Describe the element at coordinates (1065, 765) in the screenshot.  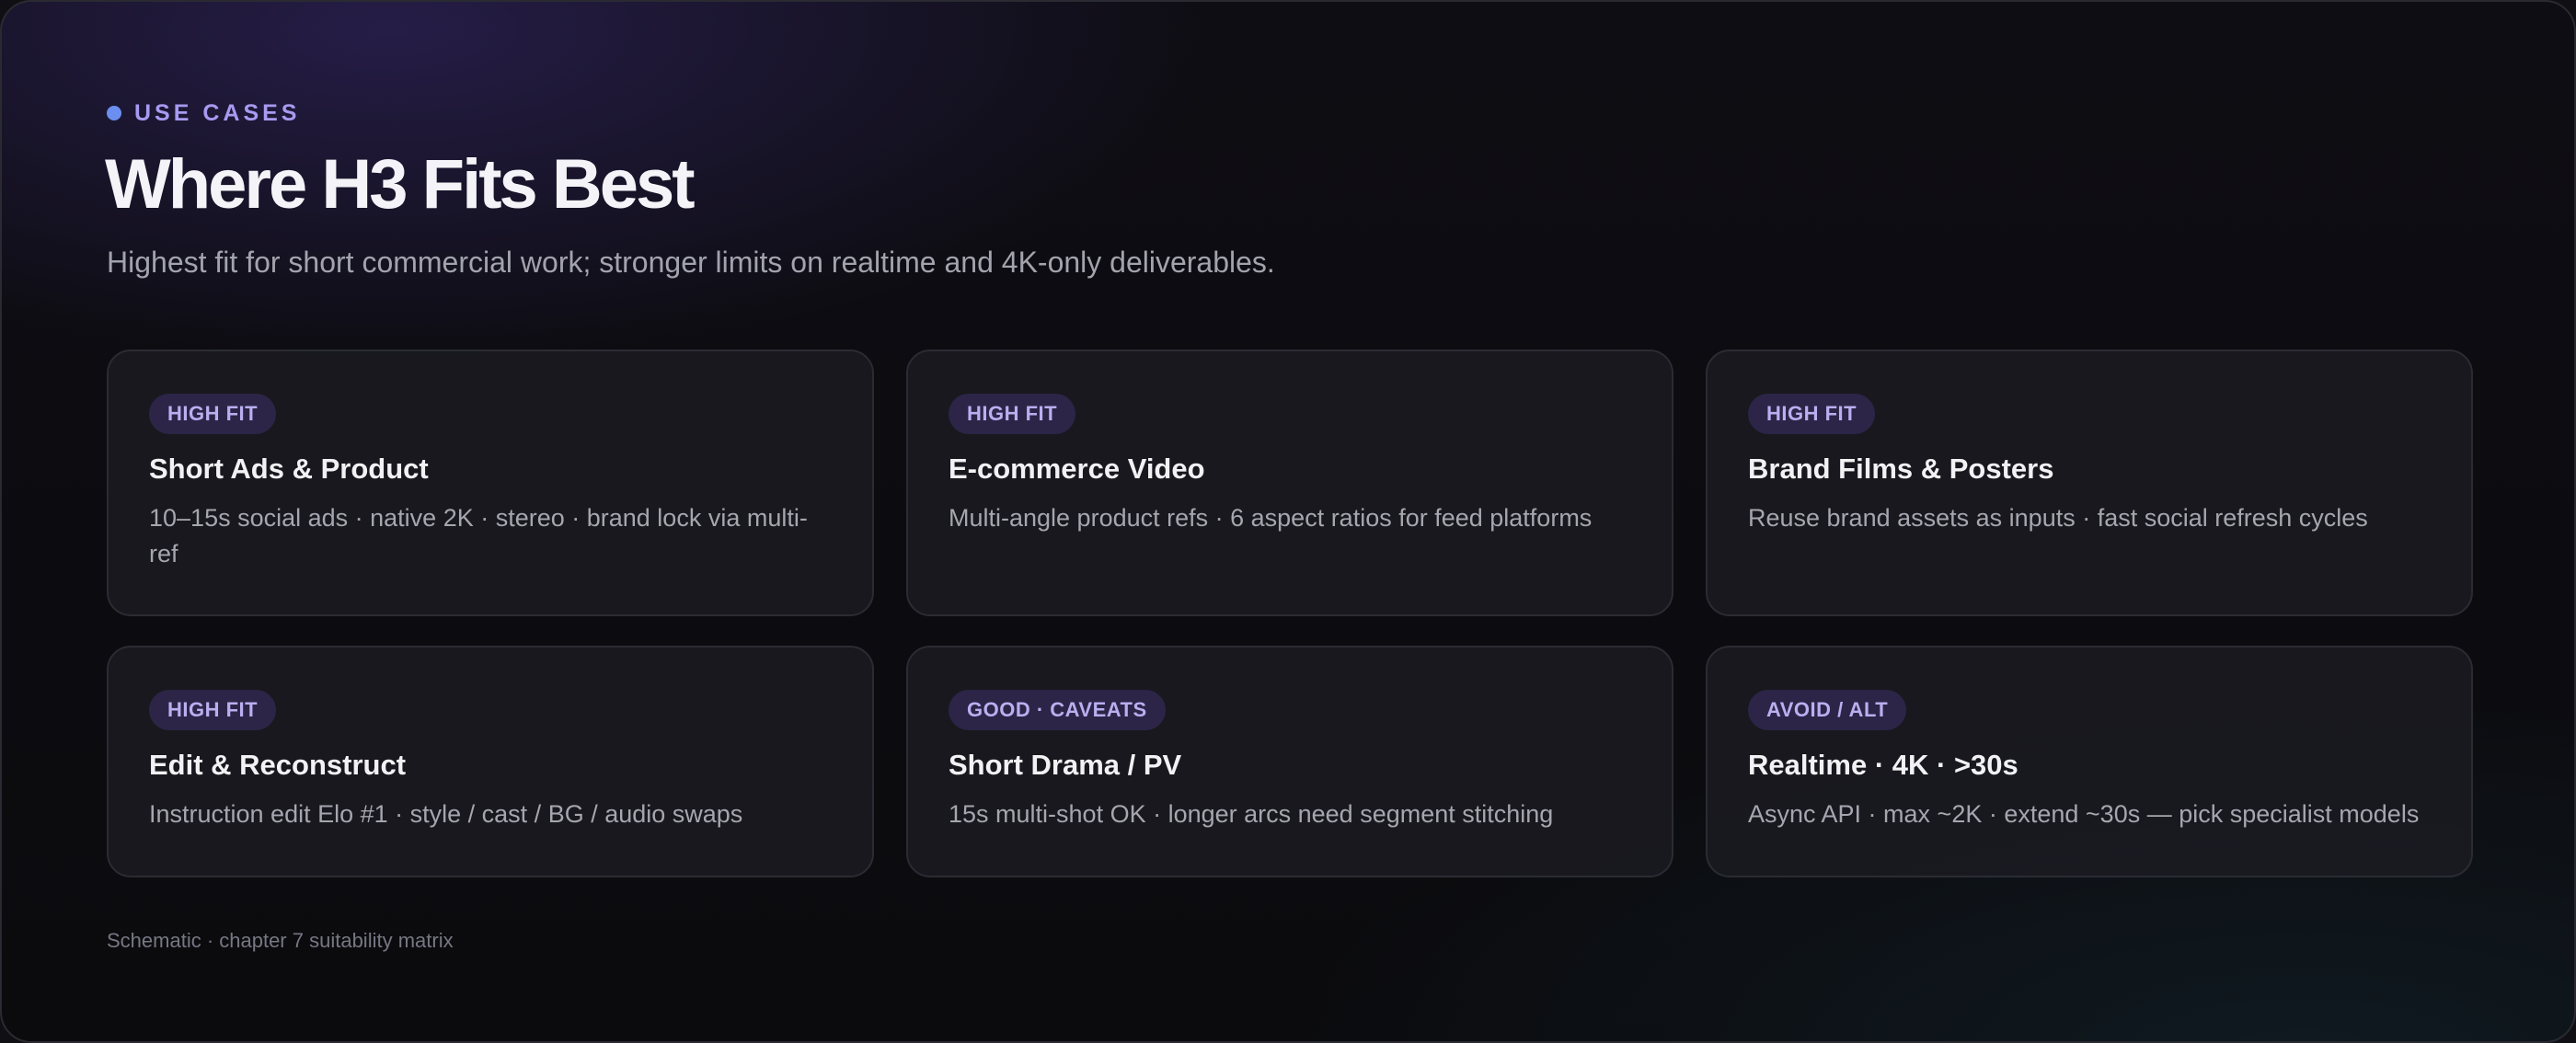
I see `card-title: Short Drama / PV` at that location.